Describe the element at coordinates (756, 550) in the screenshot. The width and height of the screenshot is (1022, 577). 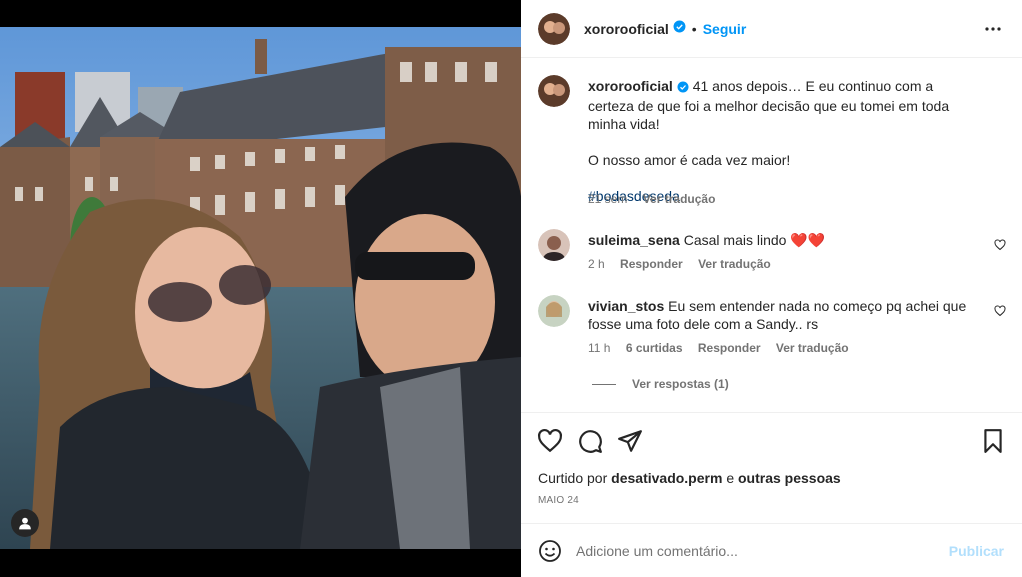
I see `comment-input` at that location.